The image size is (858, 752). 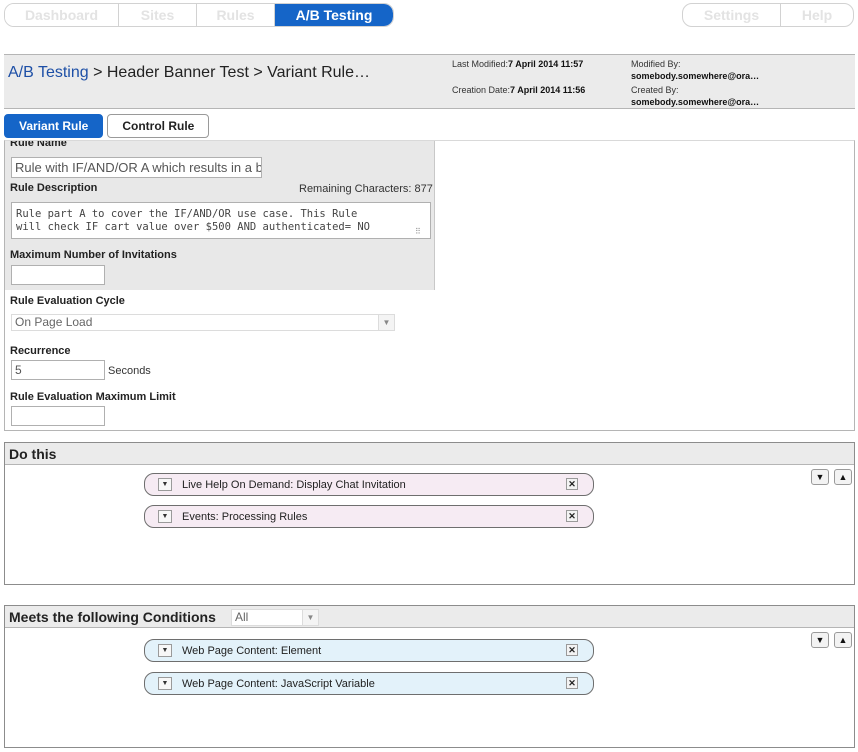 I want to click on nav-tab-sites: Sites, so click(x=158, y=15).